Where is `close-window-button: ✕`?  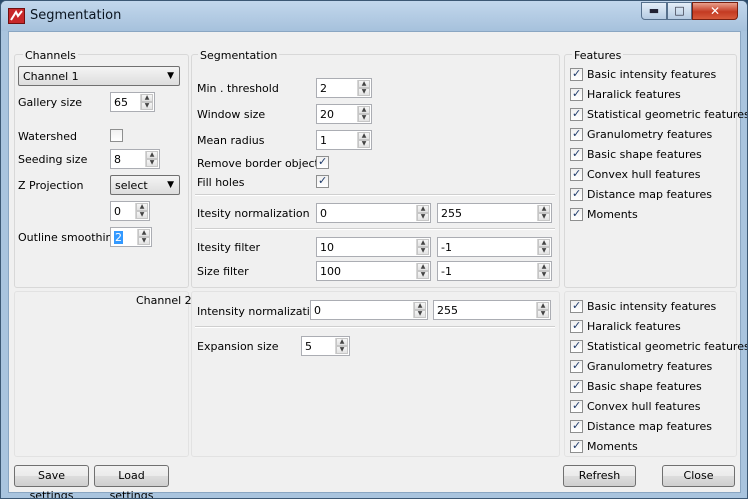 close-window-button: ✕ is located at coordinates (715, 11).